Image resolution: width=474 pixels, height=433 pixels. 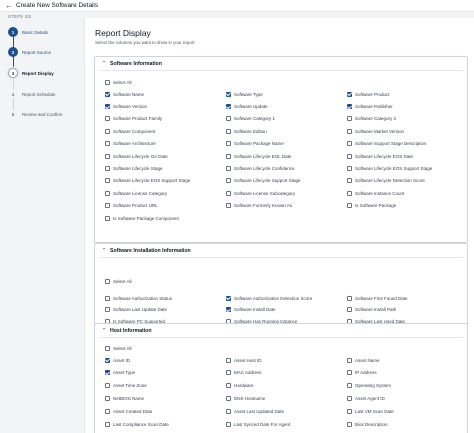 What do you see at coordinates (29, 52) in the screenshot?
I see `step-report-source: 2 Report Source` at bounding box center [29, 52].